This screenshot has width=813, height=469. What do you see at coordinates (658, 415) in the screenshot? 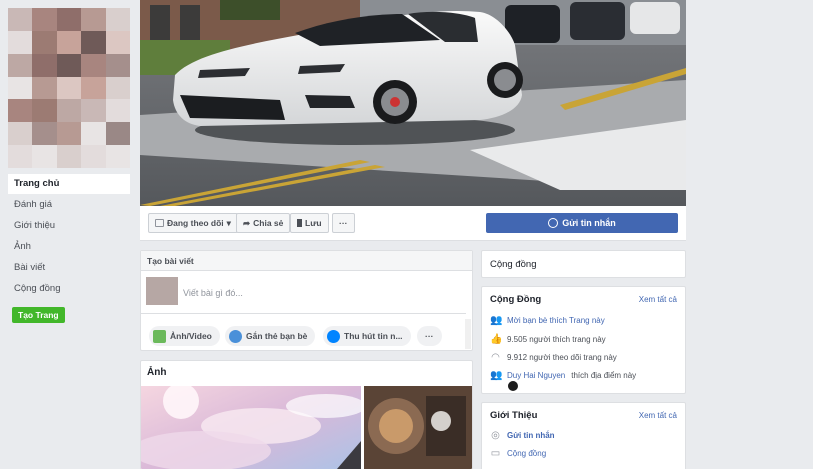
I see `about-see-all-link: Xem tất cả` at bounding box center [658, 415].